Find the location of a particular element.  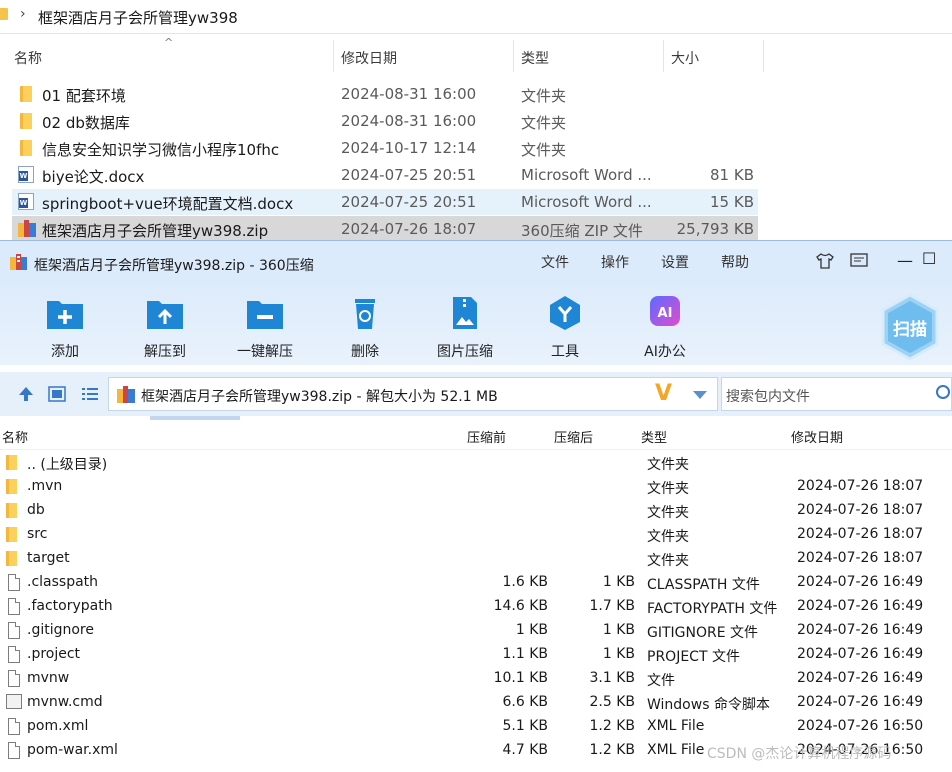

word-doc-icon is located at coordinates (26, 201).